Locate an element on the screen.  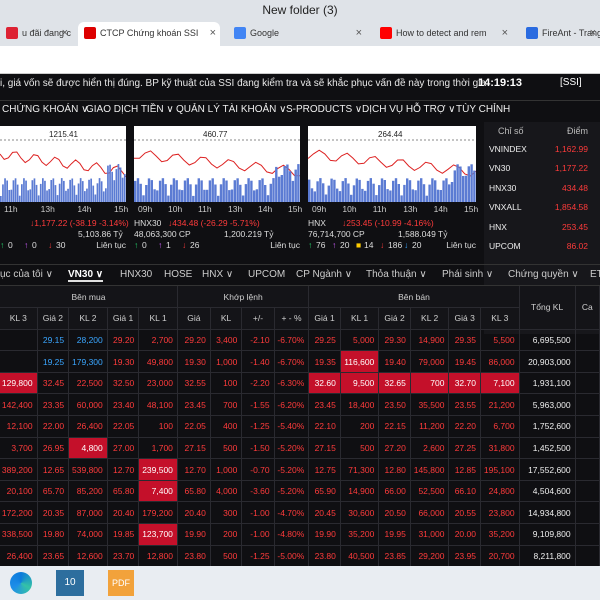
browser-tab-0: u đãi đang c × is located at coordinates (36, 34).